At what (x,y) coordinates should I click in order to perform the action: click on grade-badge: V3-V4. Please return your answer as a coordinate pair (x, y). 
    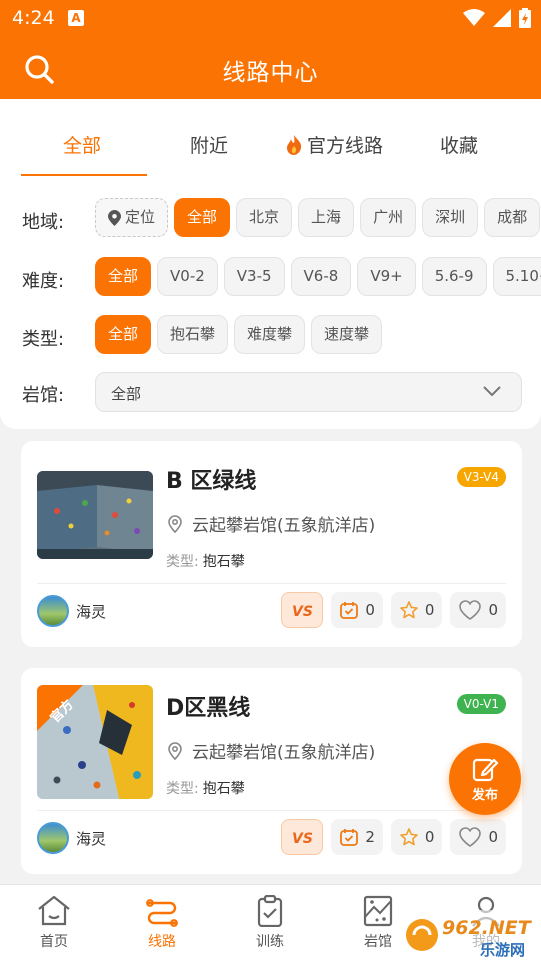
    Looking at the image, I should click on (481, 477).